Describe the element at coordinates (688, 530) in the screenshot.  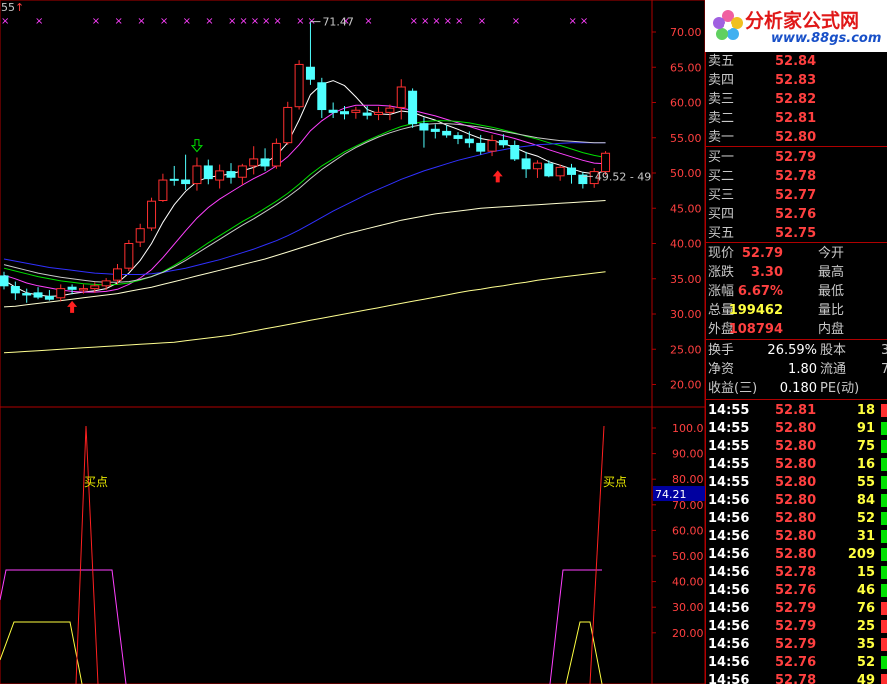
I see `ind-tick-label: 60.00` at that location.